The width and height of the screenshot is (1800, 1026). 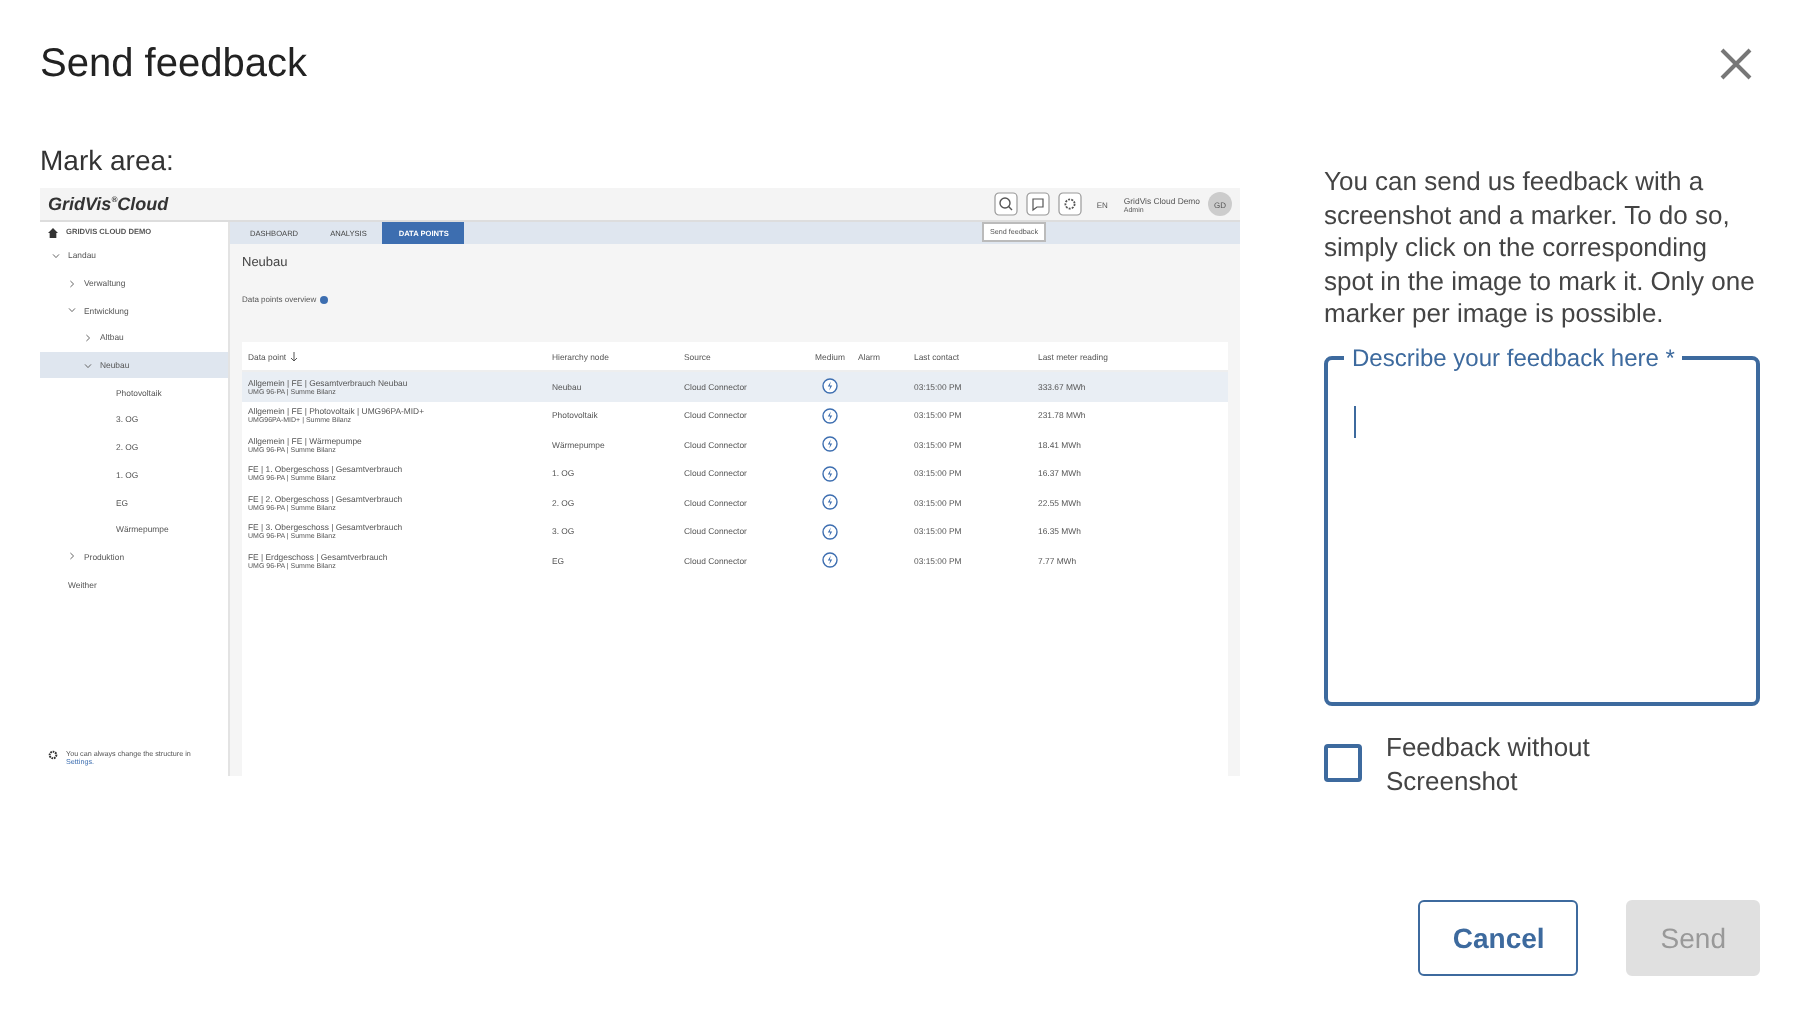 What do you see at coordinates (1736, 64) in the screenshot?
I see `close-icon` at bounding box center [1736, 64].